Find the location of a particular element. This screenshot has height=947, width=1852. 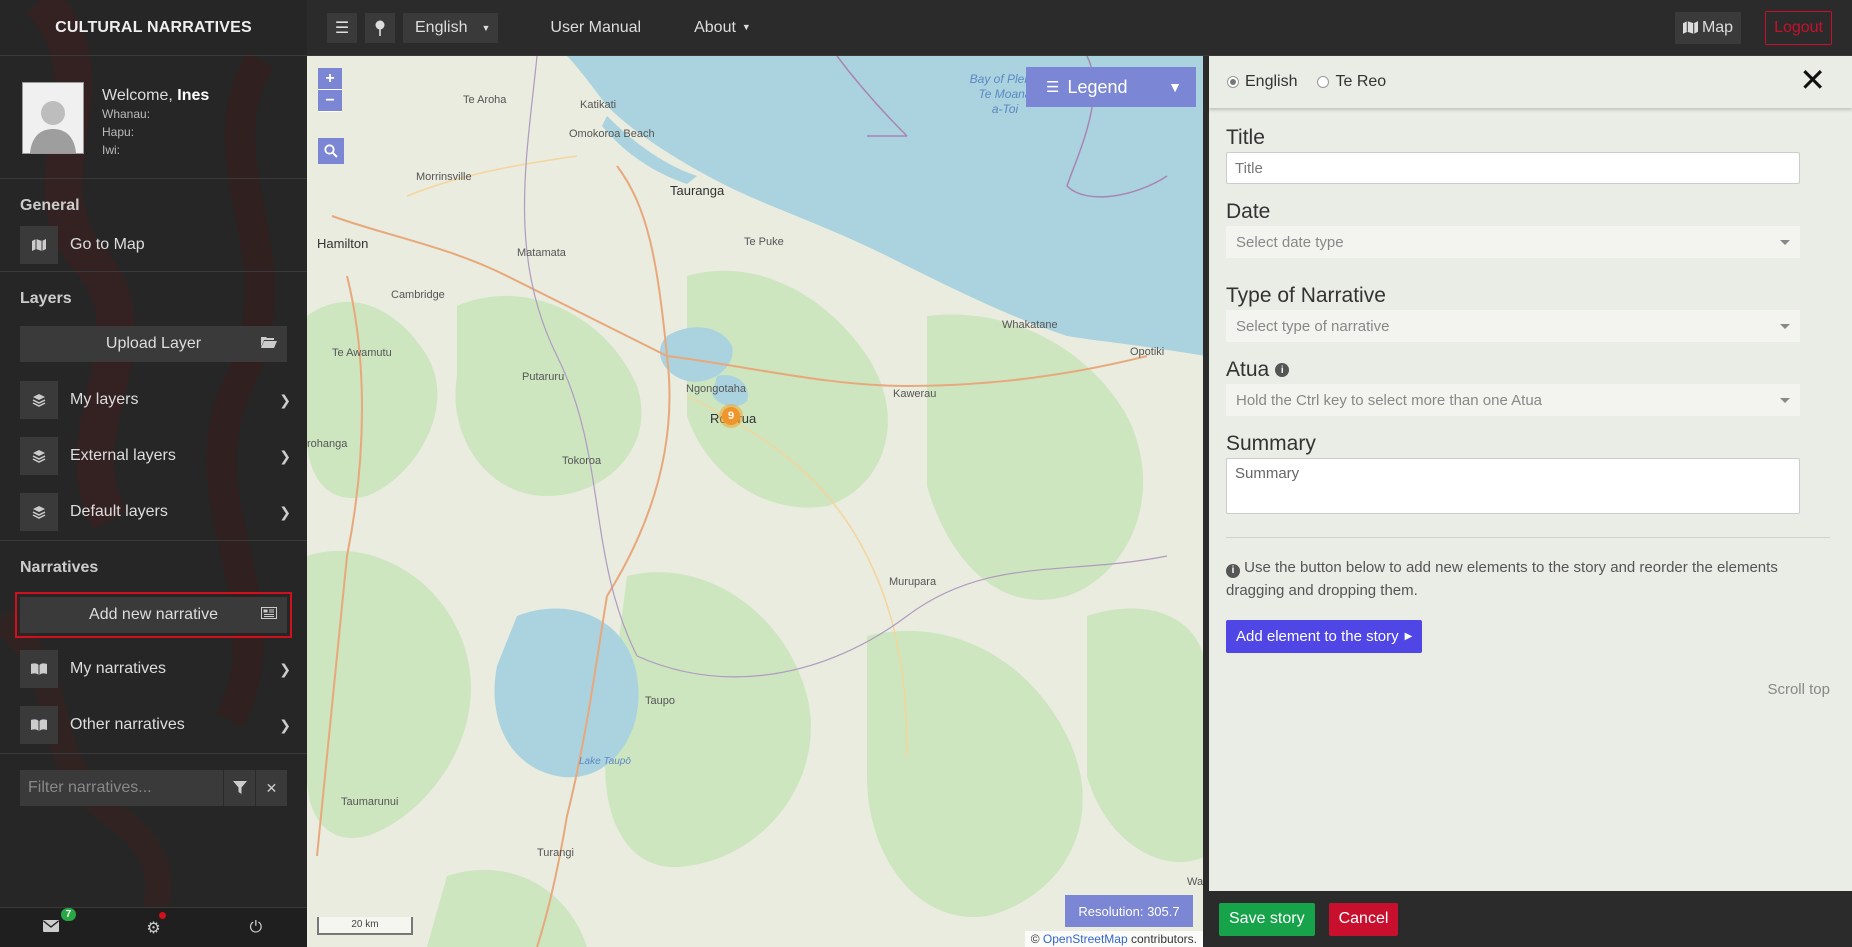

filter-button is located at coordinates (239, 788).